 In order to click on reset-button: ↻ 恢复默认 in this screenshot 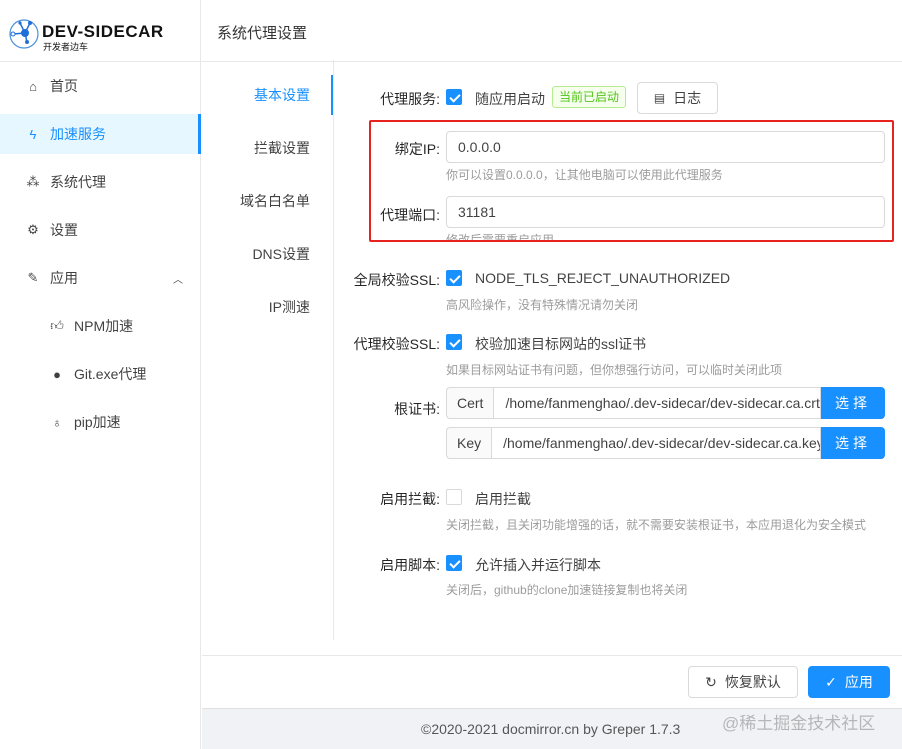, I will do `click(743, 682)`.